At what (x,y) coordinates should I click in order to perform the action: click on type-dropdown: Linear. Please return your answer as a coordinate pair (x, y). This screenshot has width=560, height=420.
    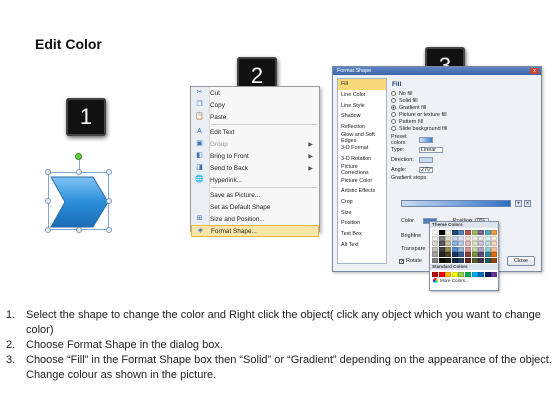
    Looking at the image, I should click on (431, 149).